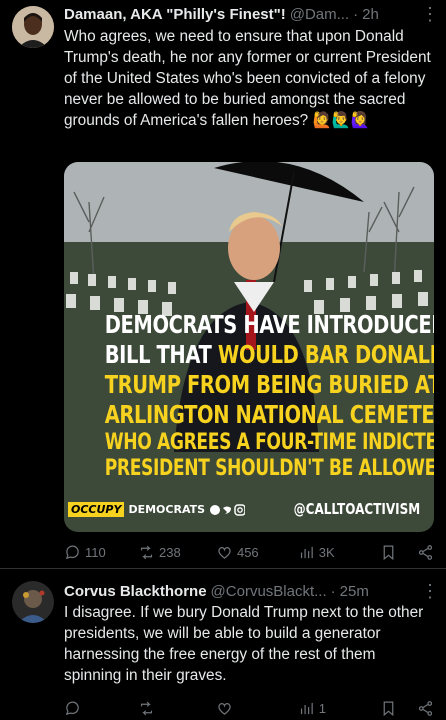 This screenshot has width=446, height=720. What do you see at coordinates (96, 509) in the screenshot?
I see `occupy-label: OCCUPY` at bounding box center [96, 509].